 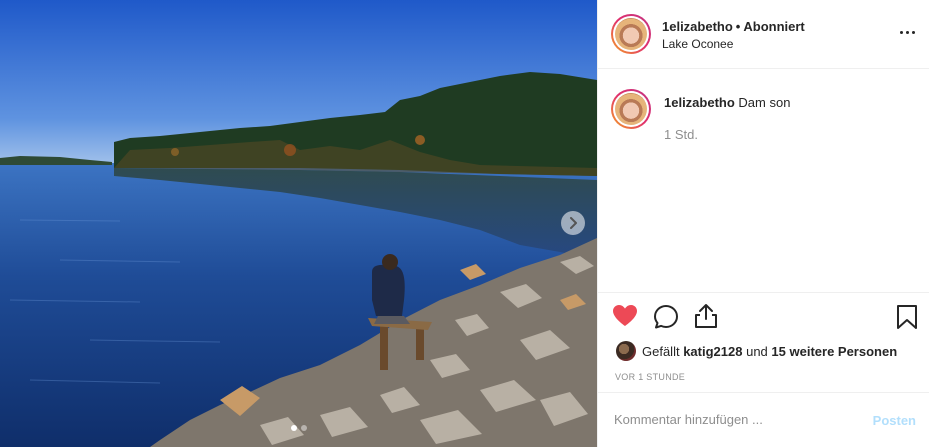 What do you see at coordinates (661, 351) in the screenshot?
I see `likes-prefix: Gefällt` at bounding box center [661, 351].